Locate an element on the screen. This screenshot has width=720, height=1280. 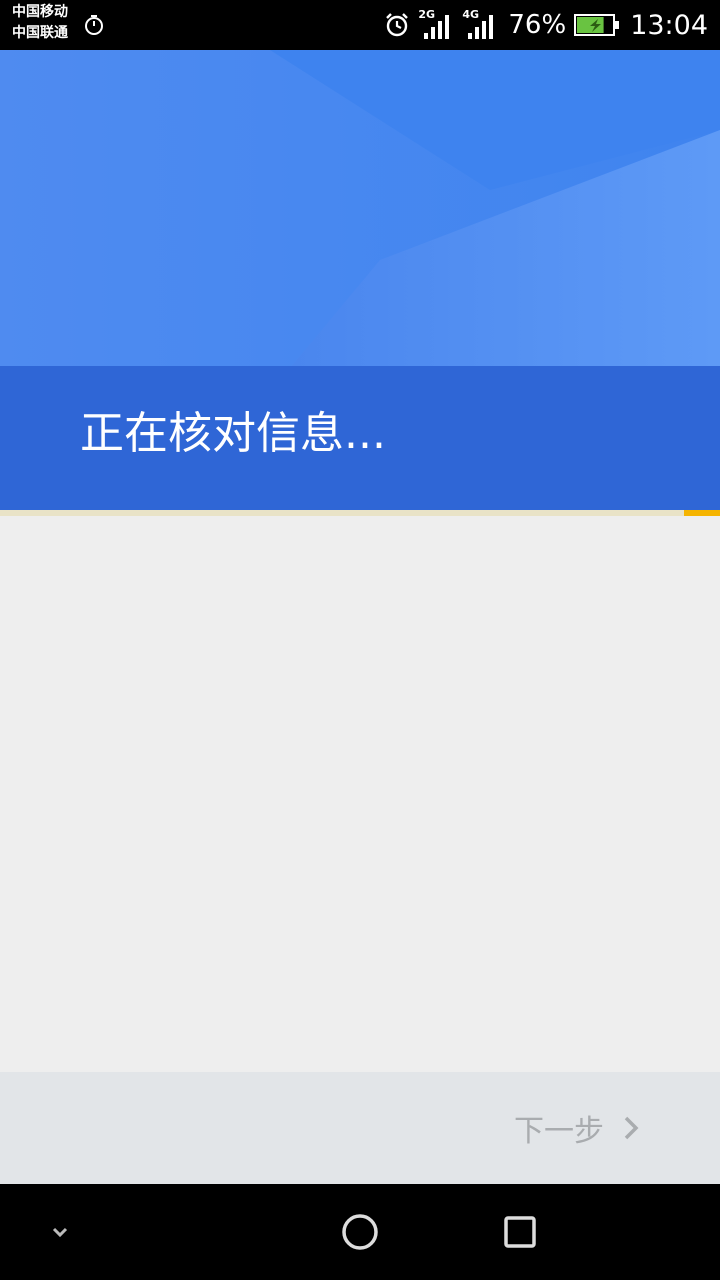
status-bar: 中国移动 中国联通 2G 4G 76% 13:04 is located at coordinates (360, 25).